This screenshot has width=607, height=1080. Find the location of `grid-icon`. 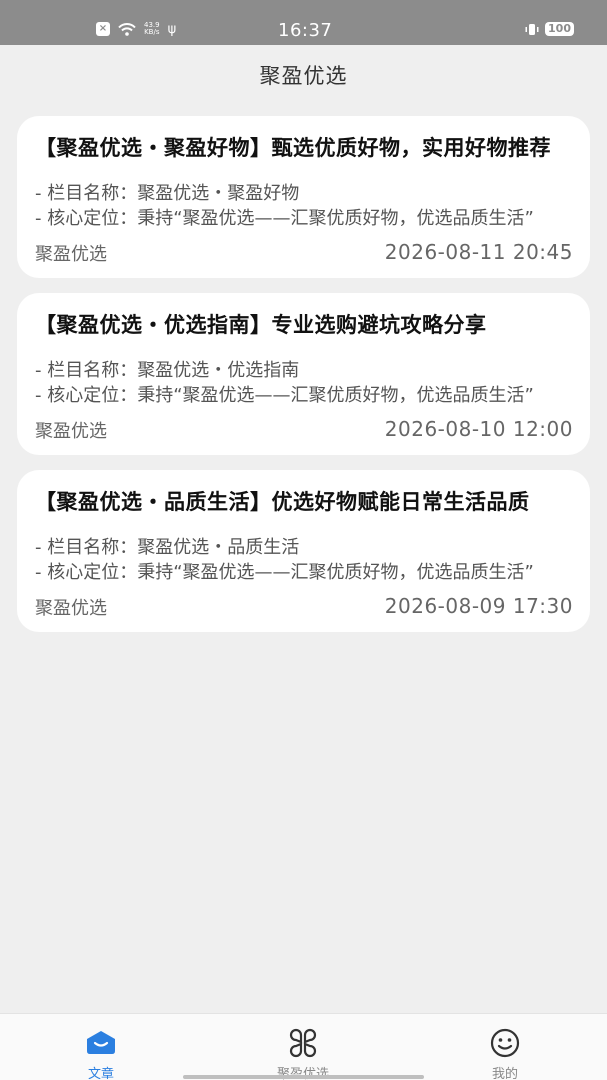

grid-icon is located at coordinates (303, 1043).